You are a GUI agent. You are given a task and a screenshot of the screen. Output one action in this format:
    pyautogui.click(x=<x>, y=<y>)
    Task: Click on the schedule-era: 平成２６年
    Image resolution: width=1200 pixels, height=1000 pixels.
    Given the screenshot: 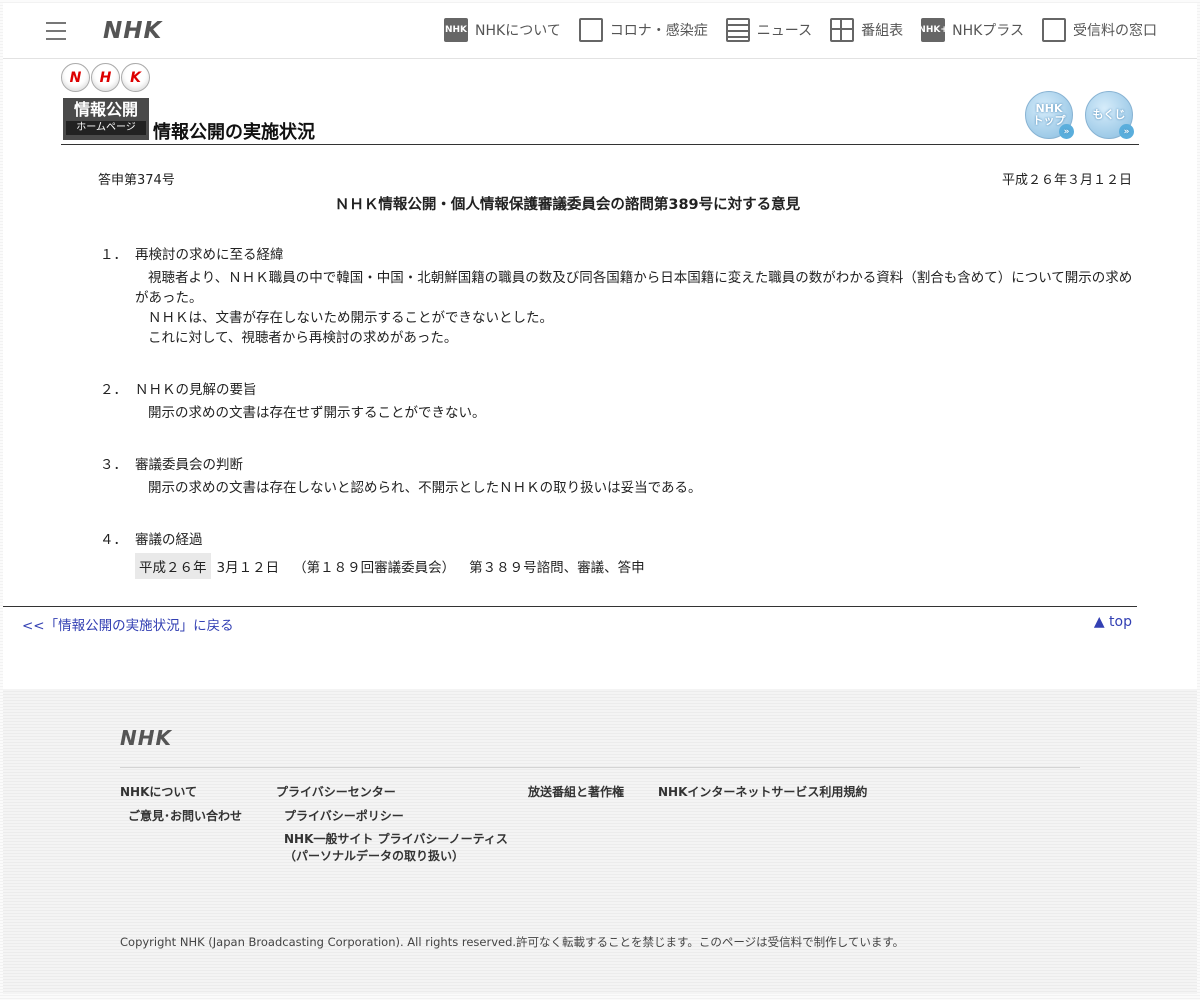 What is the action you would take?
    pyautogui.click(x=173, y=566)
    